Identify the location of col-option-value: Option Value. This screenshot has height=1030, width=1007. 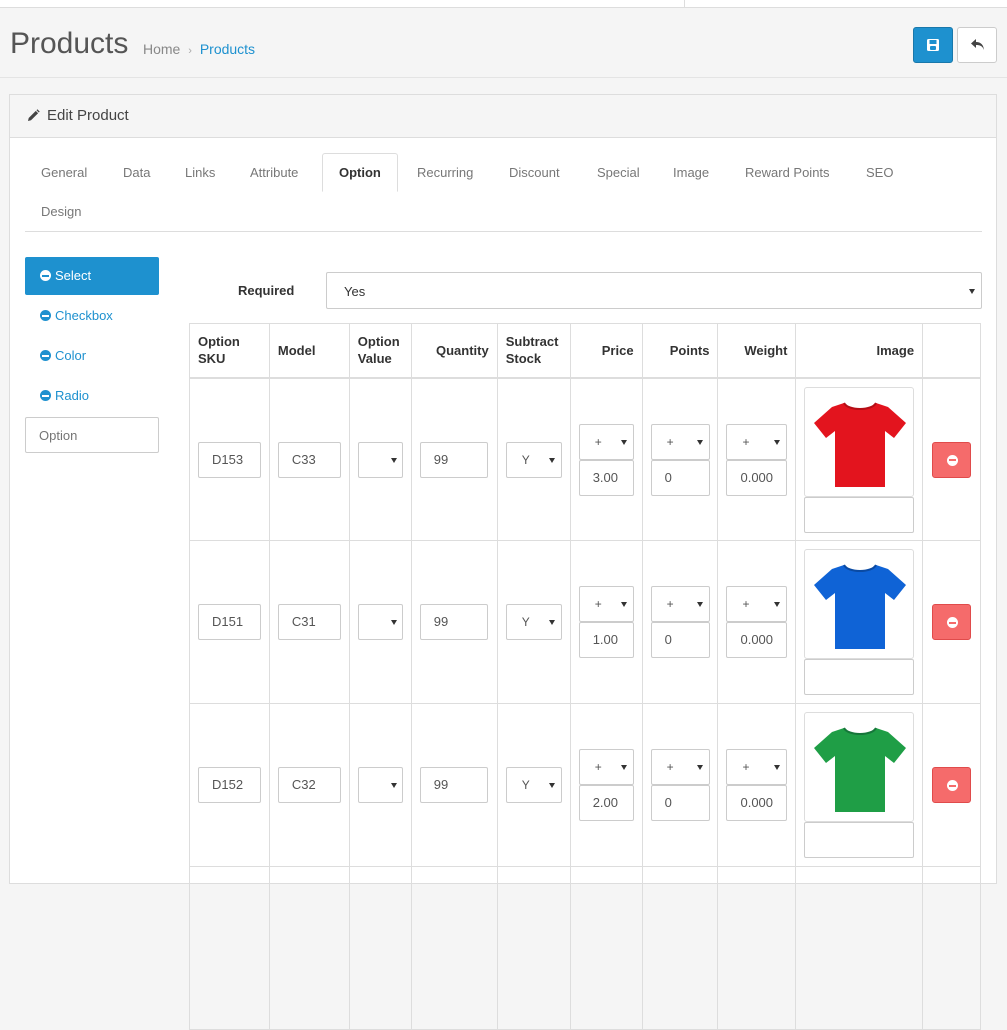
(380, 351).